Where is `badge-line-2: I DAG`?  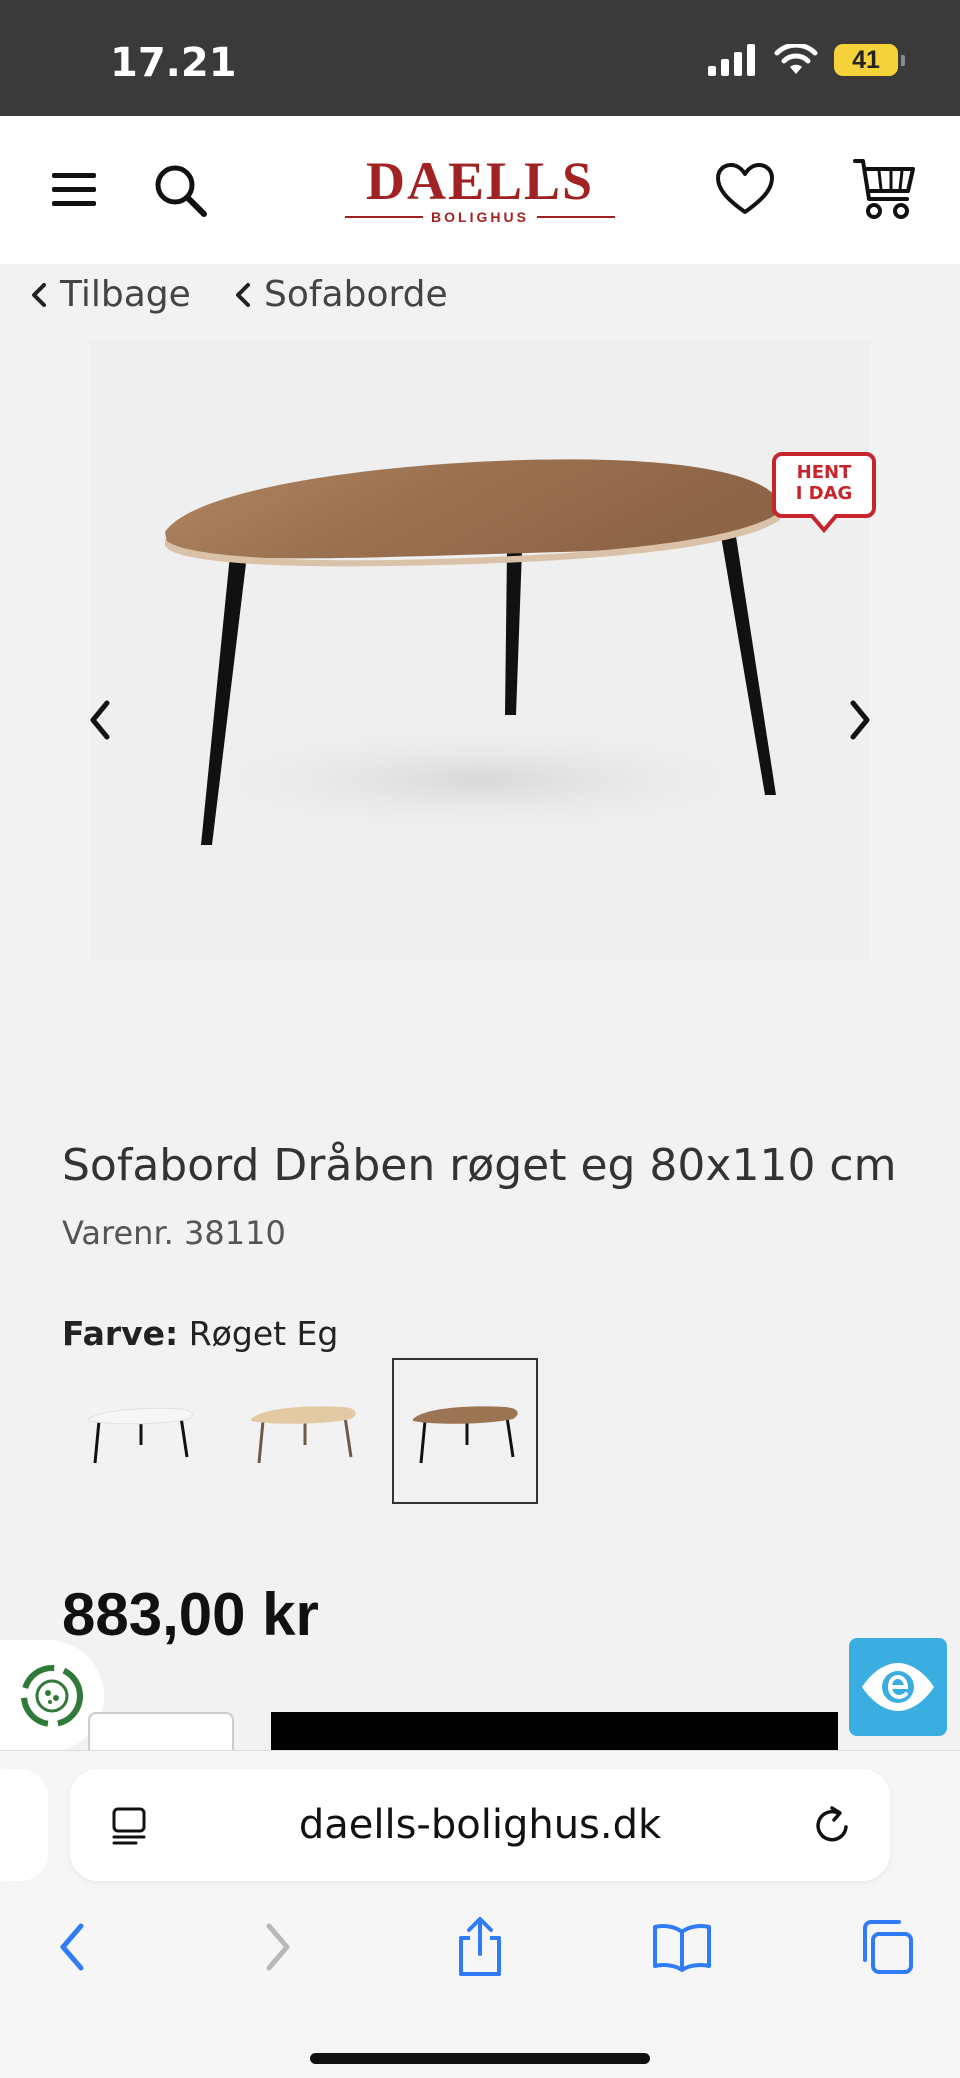 badge-line-2: I DAG is located at coordinates (824, 493).